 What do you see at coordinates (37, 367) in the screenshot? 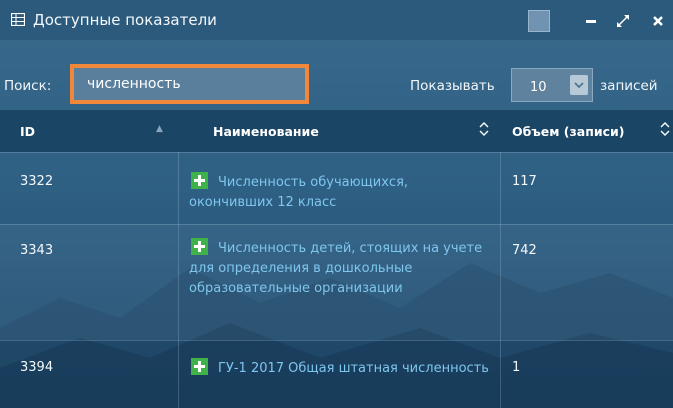
I see `cell-id: 3394` at bounding box center [37, 367].